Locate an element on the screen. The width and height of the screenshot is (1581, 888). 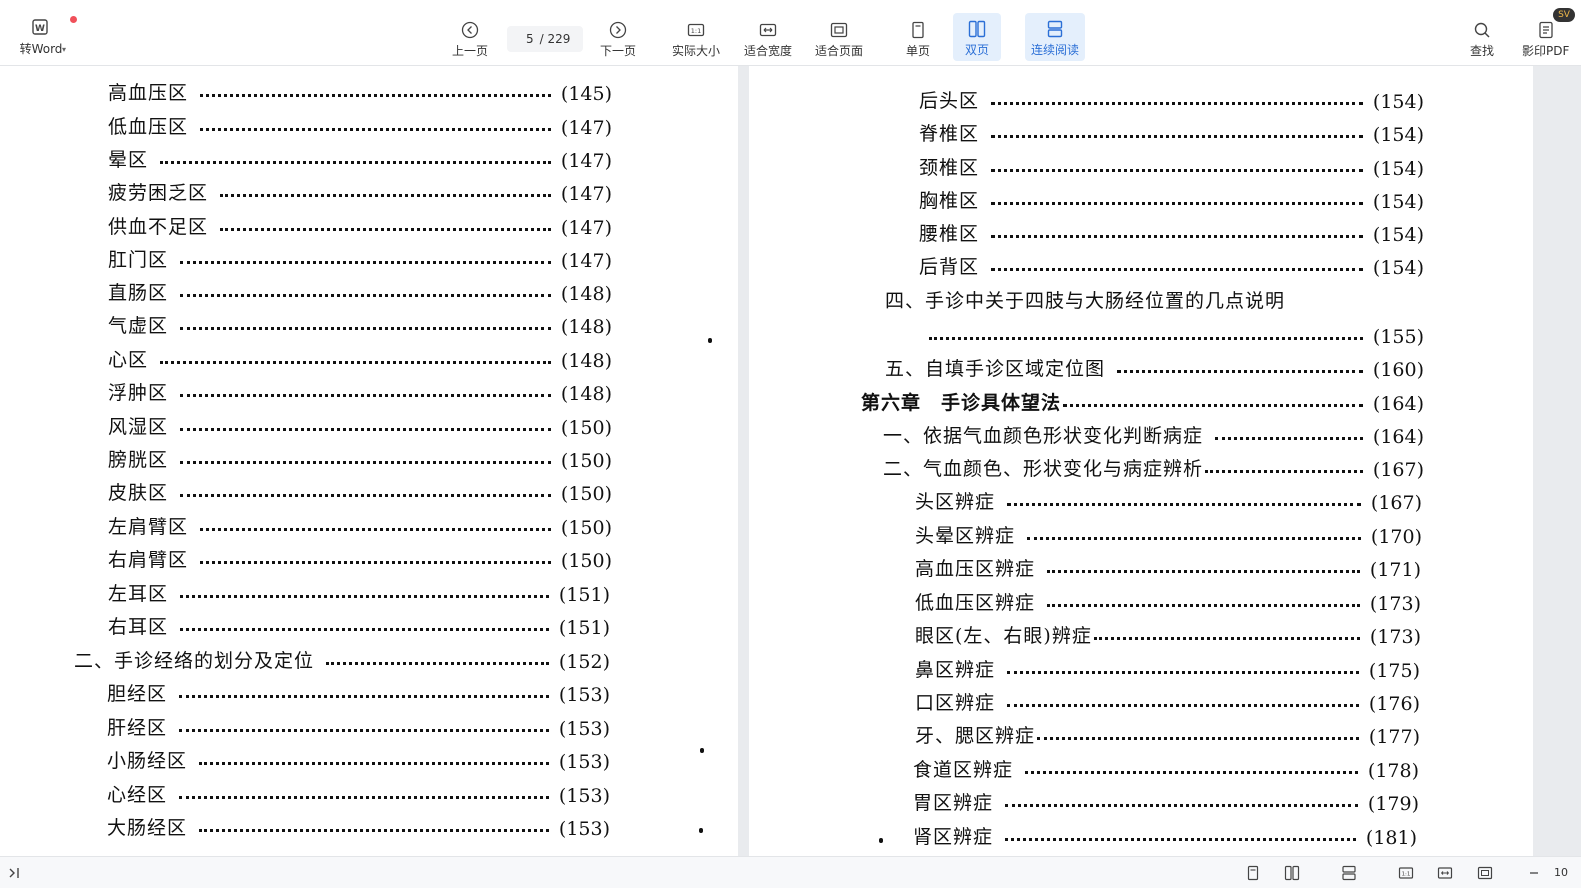
toc-page-number: (179) is located at coordinates (1393, 804).